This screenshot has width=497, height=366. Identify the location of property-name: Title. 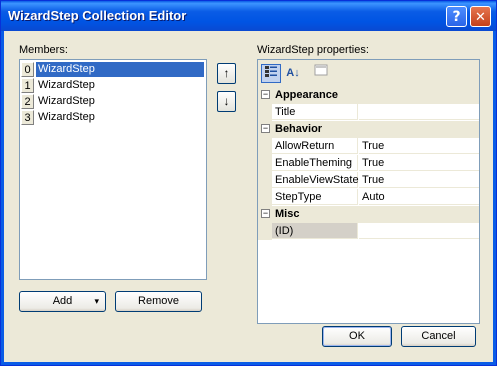
(315, 112).